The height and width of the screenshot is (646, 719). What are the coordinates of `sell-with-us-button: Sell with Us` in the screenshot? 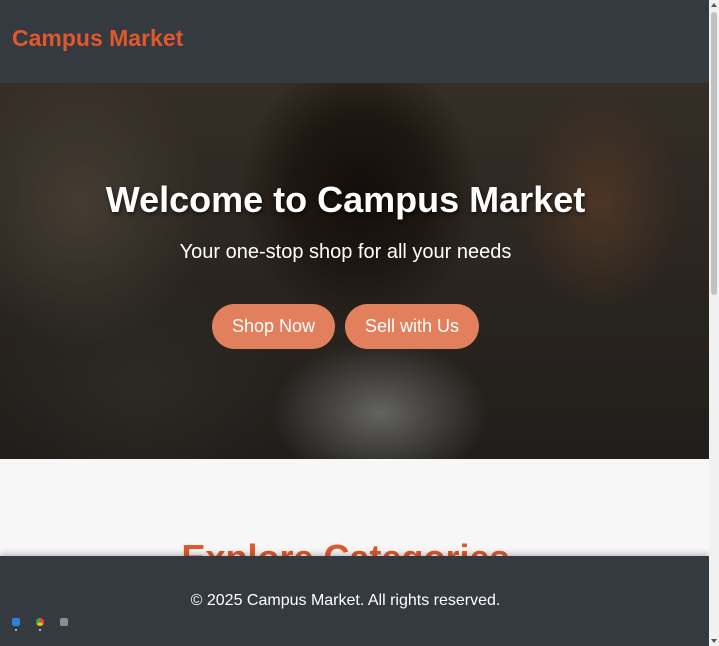 It's located at (412, 326).